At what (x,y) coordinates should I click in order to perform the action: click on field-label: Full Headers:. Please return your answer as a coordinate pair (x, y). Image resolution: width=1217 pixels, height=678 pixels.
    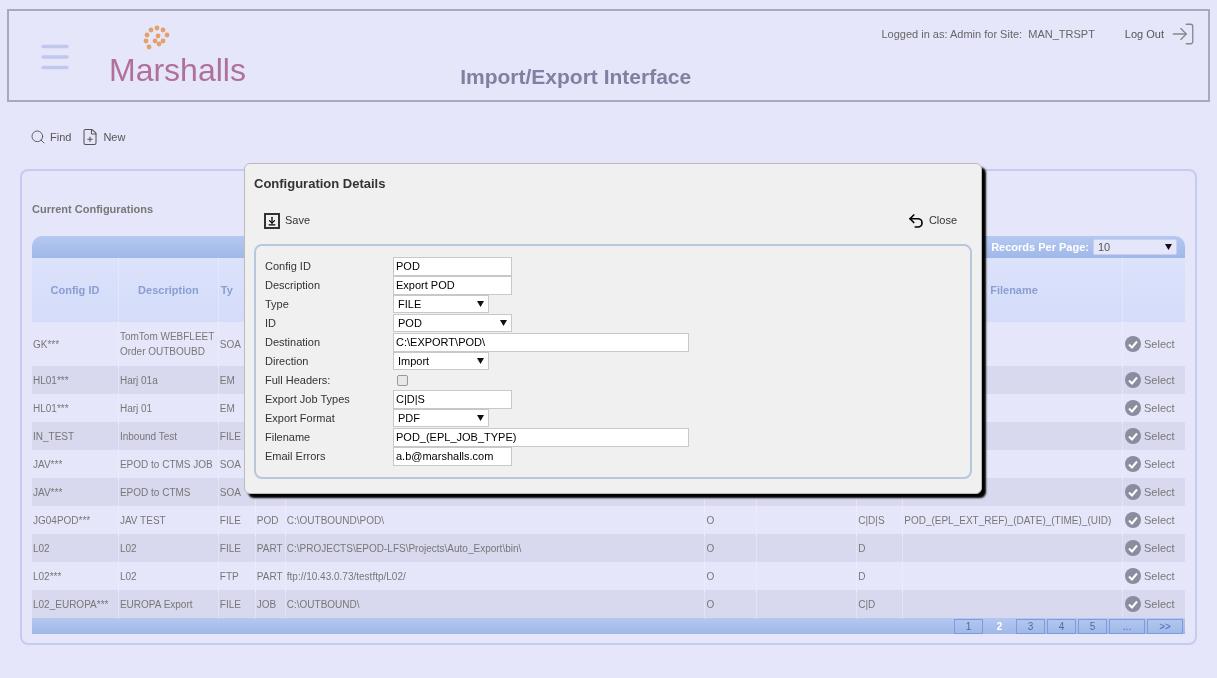
    Looking at the image, I should click on (298, 380).